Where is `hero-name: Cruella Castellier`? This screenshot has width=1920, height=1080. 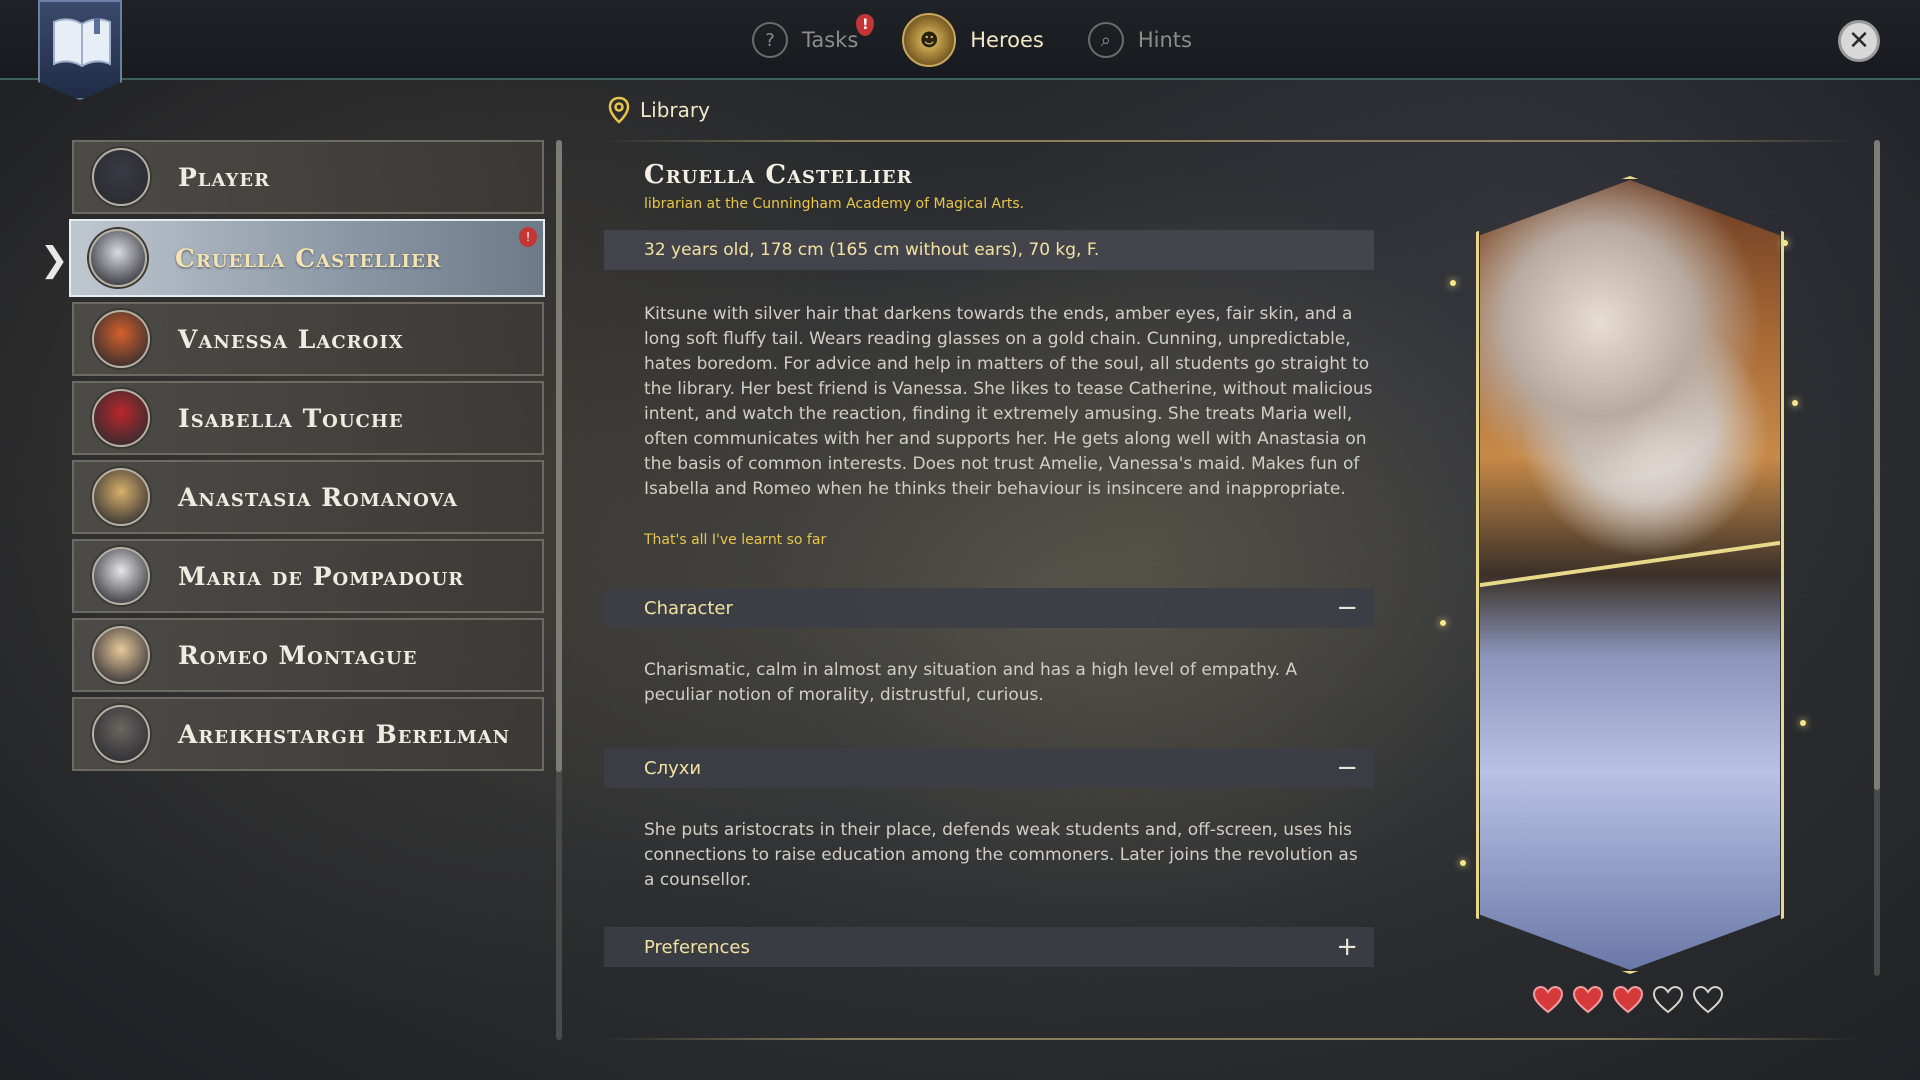 hero-name: Cruella Castellier is located at coordinates (308, 258).